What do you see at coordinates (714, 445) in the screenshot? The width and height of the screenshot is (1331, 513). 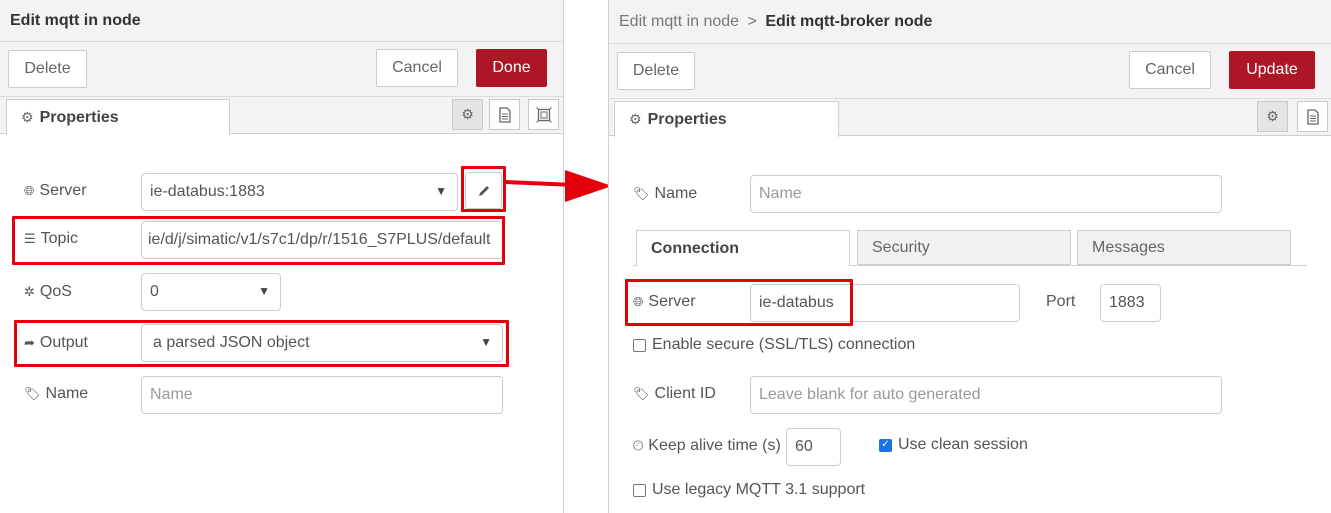 I see `keepalive-label-text: Keep alive time (s)` at bounding box center [714, 445].